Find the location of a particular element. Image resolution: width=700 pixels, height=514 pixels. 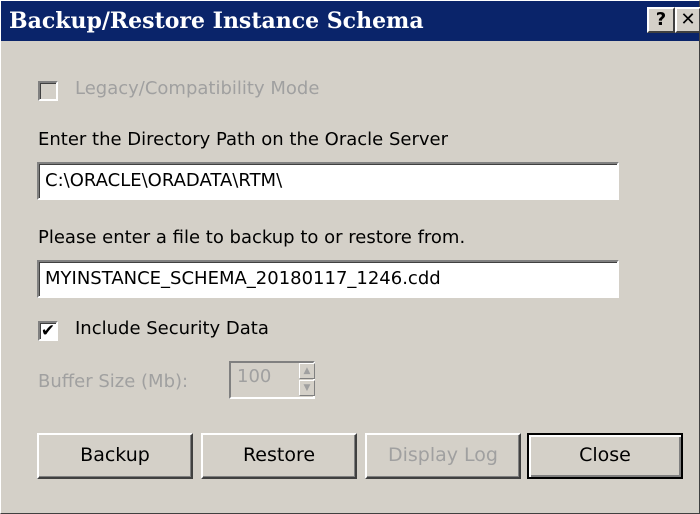

close-icon: ✕ is located at coordinates (688, 19).